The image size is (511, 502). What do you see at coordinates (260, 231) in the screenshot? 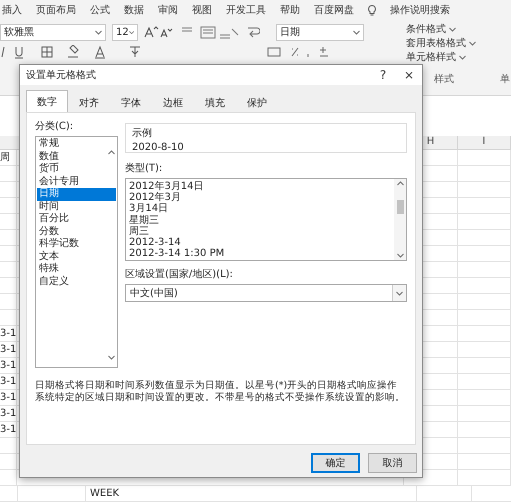
I see `type-item: 周三` at bounding box center [260, 231].